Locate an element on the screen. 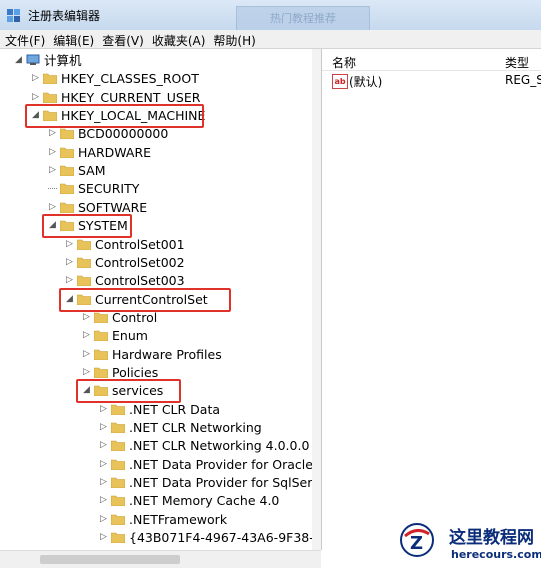 Image resolution: width=541 pixels, height=568 pixels. watermark: Z 这里教程网 herecours.com is located at coordinates (467, 542).